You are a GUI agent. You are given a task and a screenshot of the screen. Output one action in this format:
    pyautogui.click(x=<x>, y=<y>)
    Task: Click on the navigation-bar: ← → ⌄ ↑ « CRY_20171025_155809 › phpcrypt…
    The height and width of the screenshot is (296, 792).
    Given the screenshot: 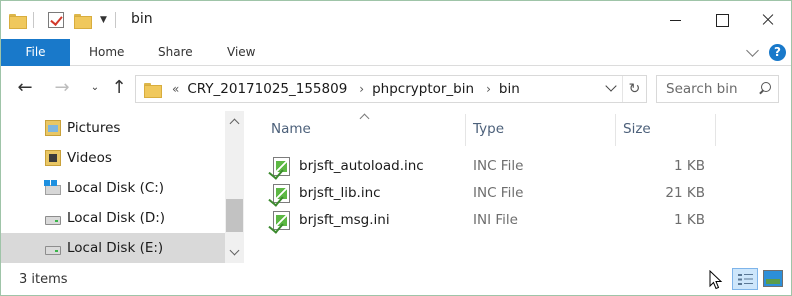 What is the action you would take?
    pyautogui.click(x=396, y=89)
    